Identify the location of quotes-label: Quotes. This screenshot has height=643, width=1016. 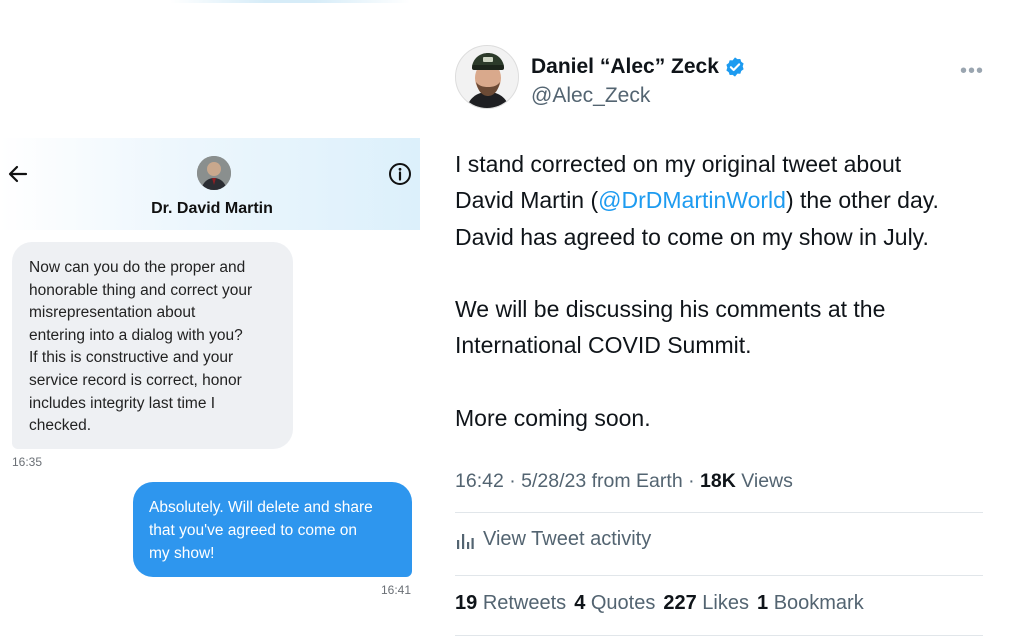
(623, 603).